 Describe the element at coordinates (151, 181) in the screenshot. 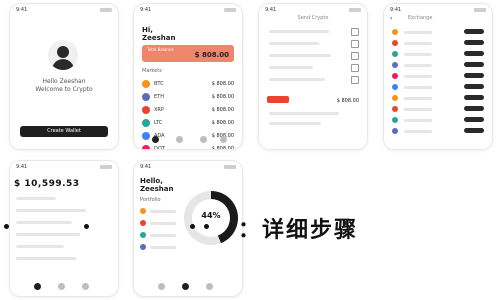

I see `greeting-line-1: Hello,` at that location.